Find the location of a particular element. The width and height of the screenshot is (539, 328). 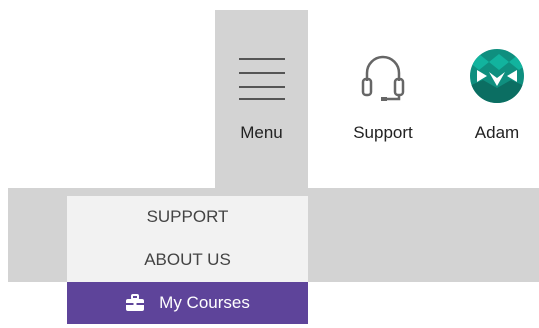

support-button: Support is located at coordinates (383, 100).